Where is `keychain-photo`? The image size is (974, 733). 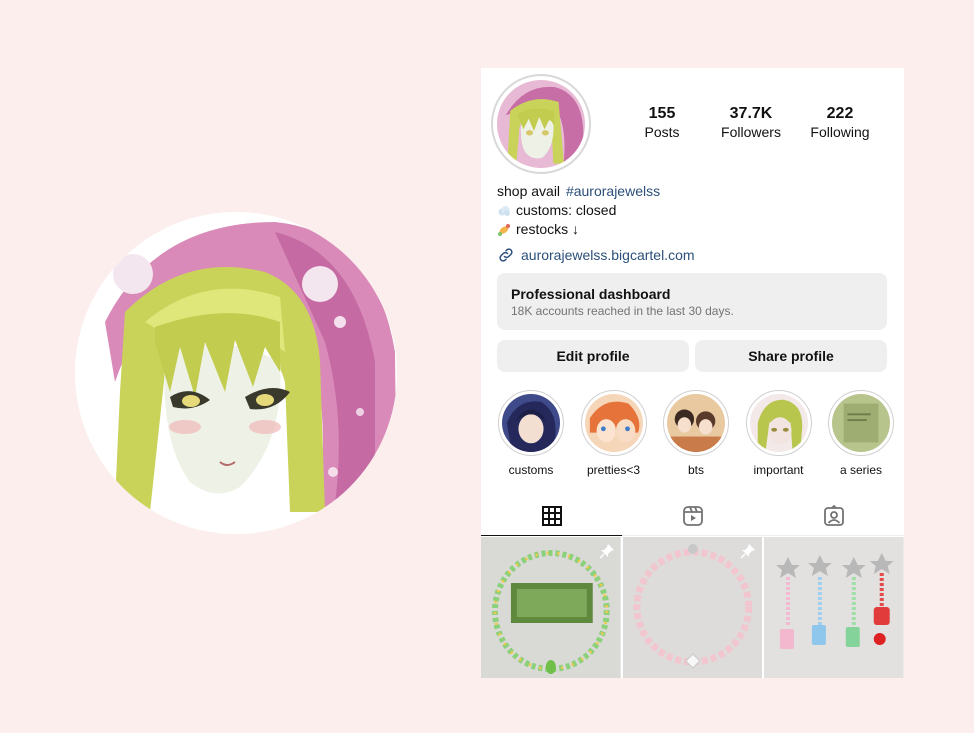
keychain-photo is located at coordinates (834, 607).